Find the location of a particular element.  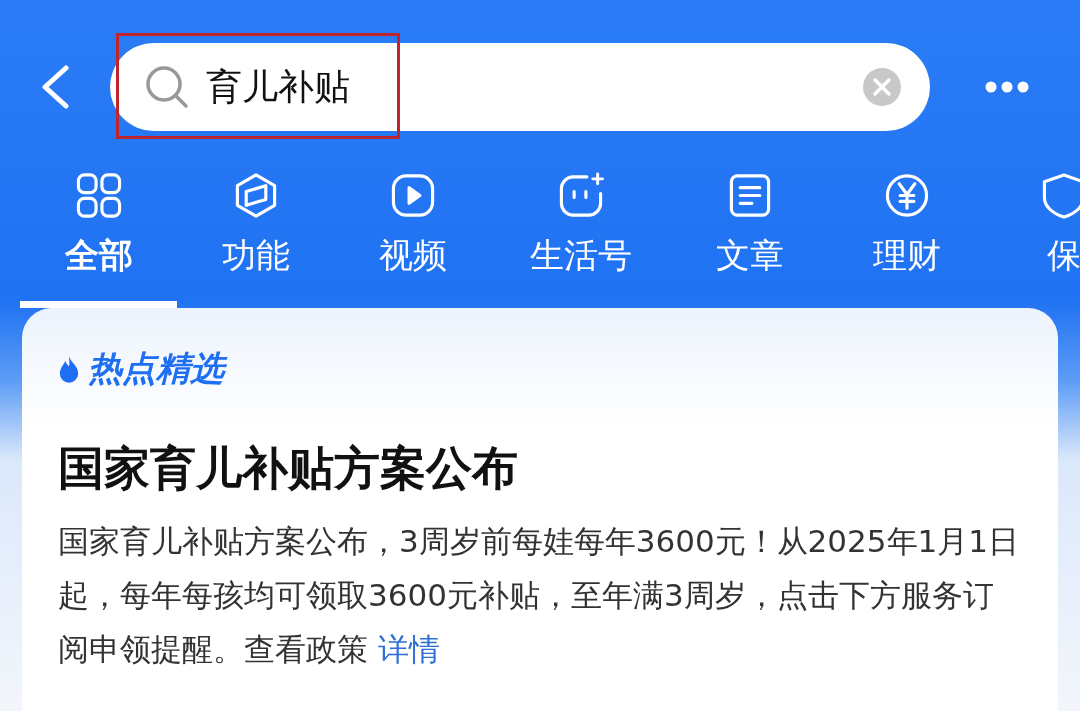

category-tab: 文章 is located at coordinates (749, 240).